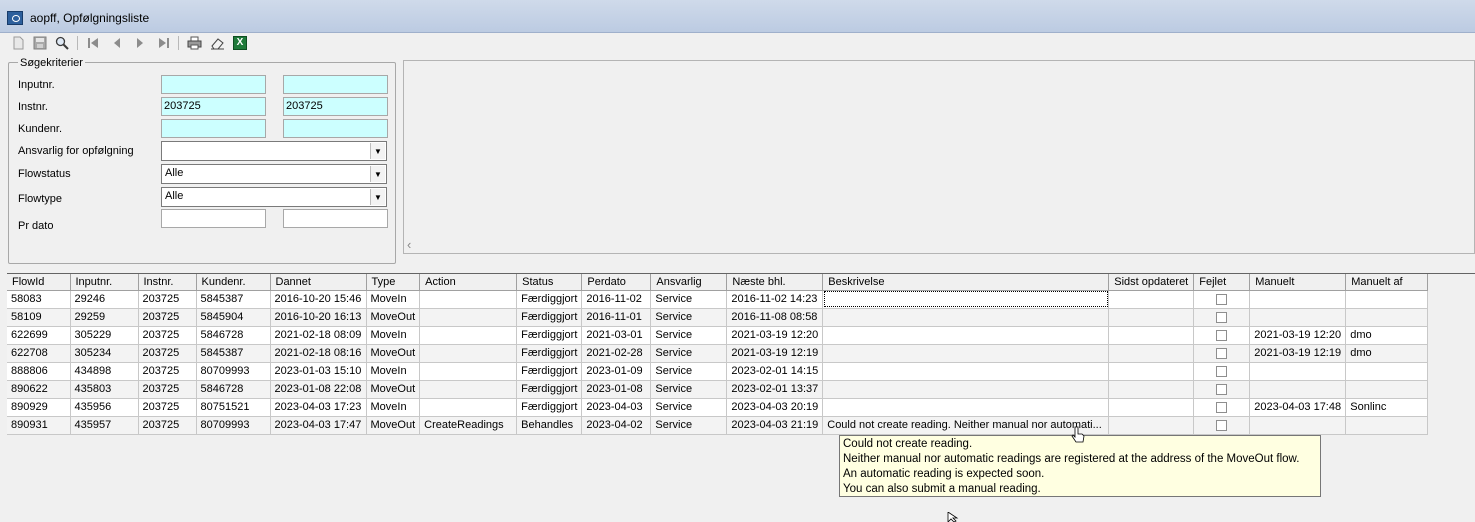 The height and width of the screenshot is (522, 1475). Describe the element at coordinates (318, 389) in the screenshot. I see `cell-dannet: 2023-01-08 22:08` at that location.